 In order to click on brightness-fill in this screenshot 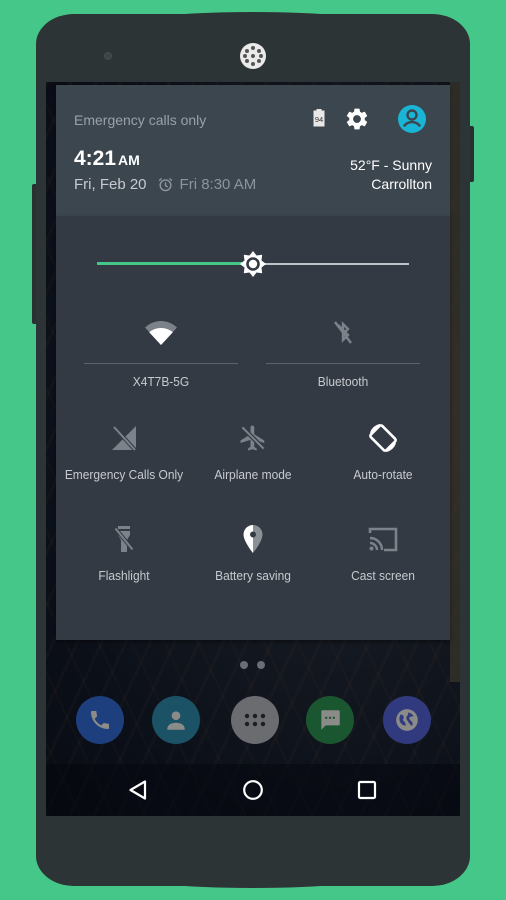, I will do `click(175, 263)`.